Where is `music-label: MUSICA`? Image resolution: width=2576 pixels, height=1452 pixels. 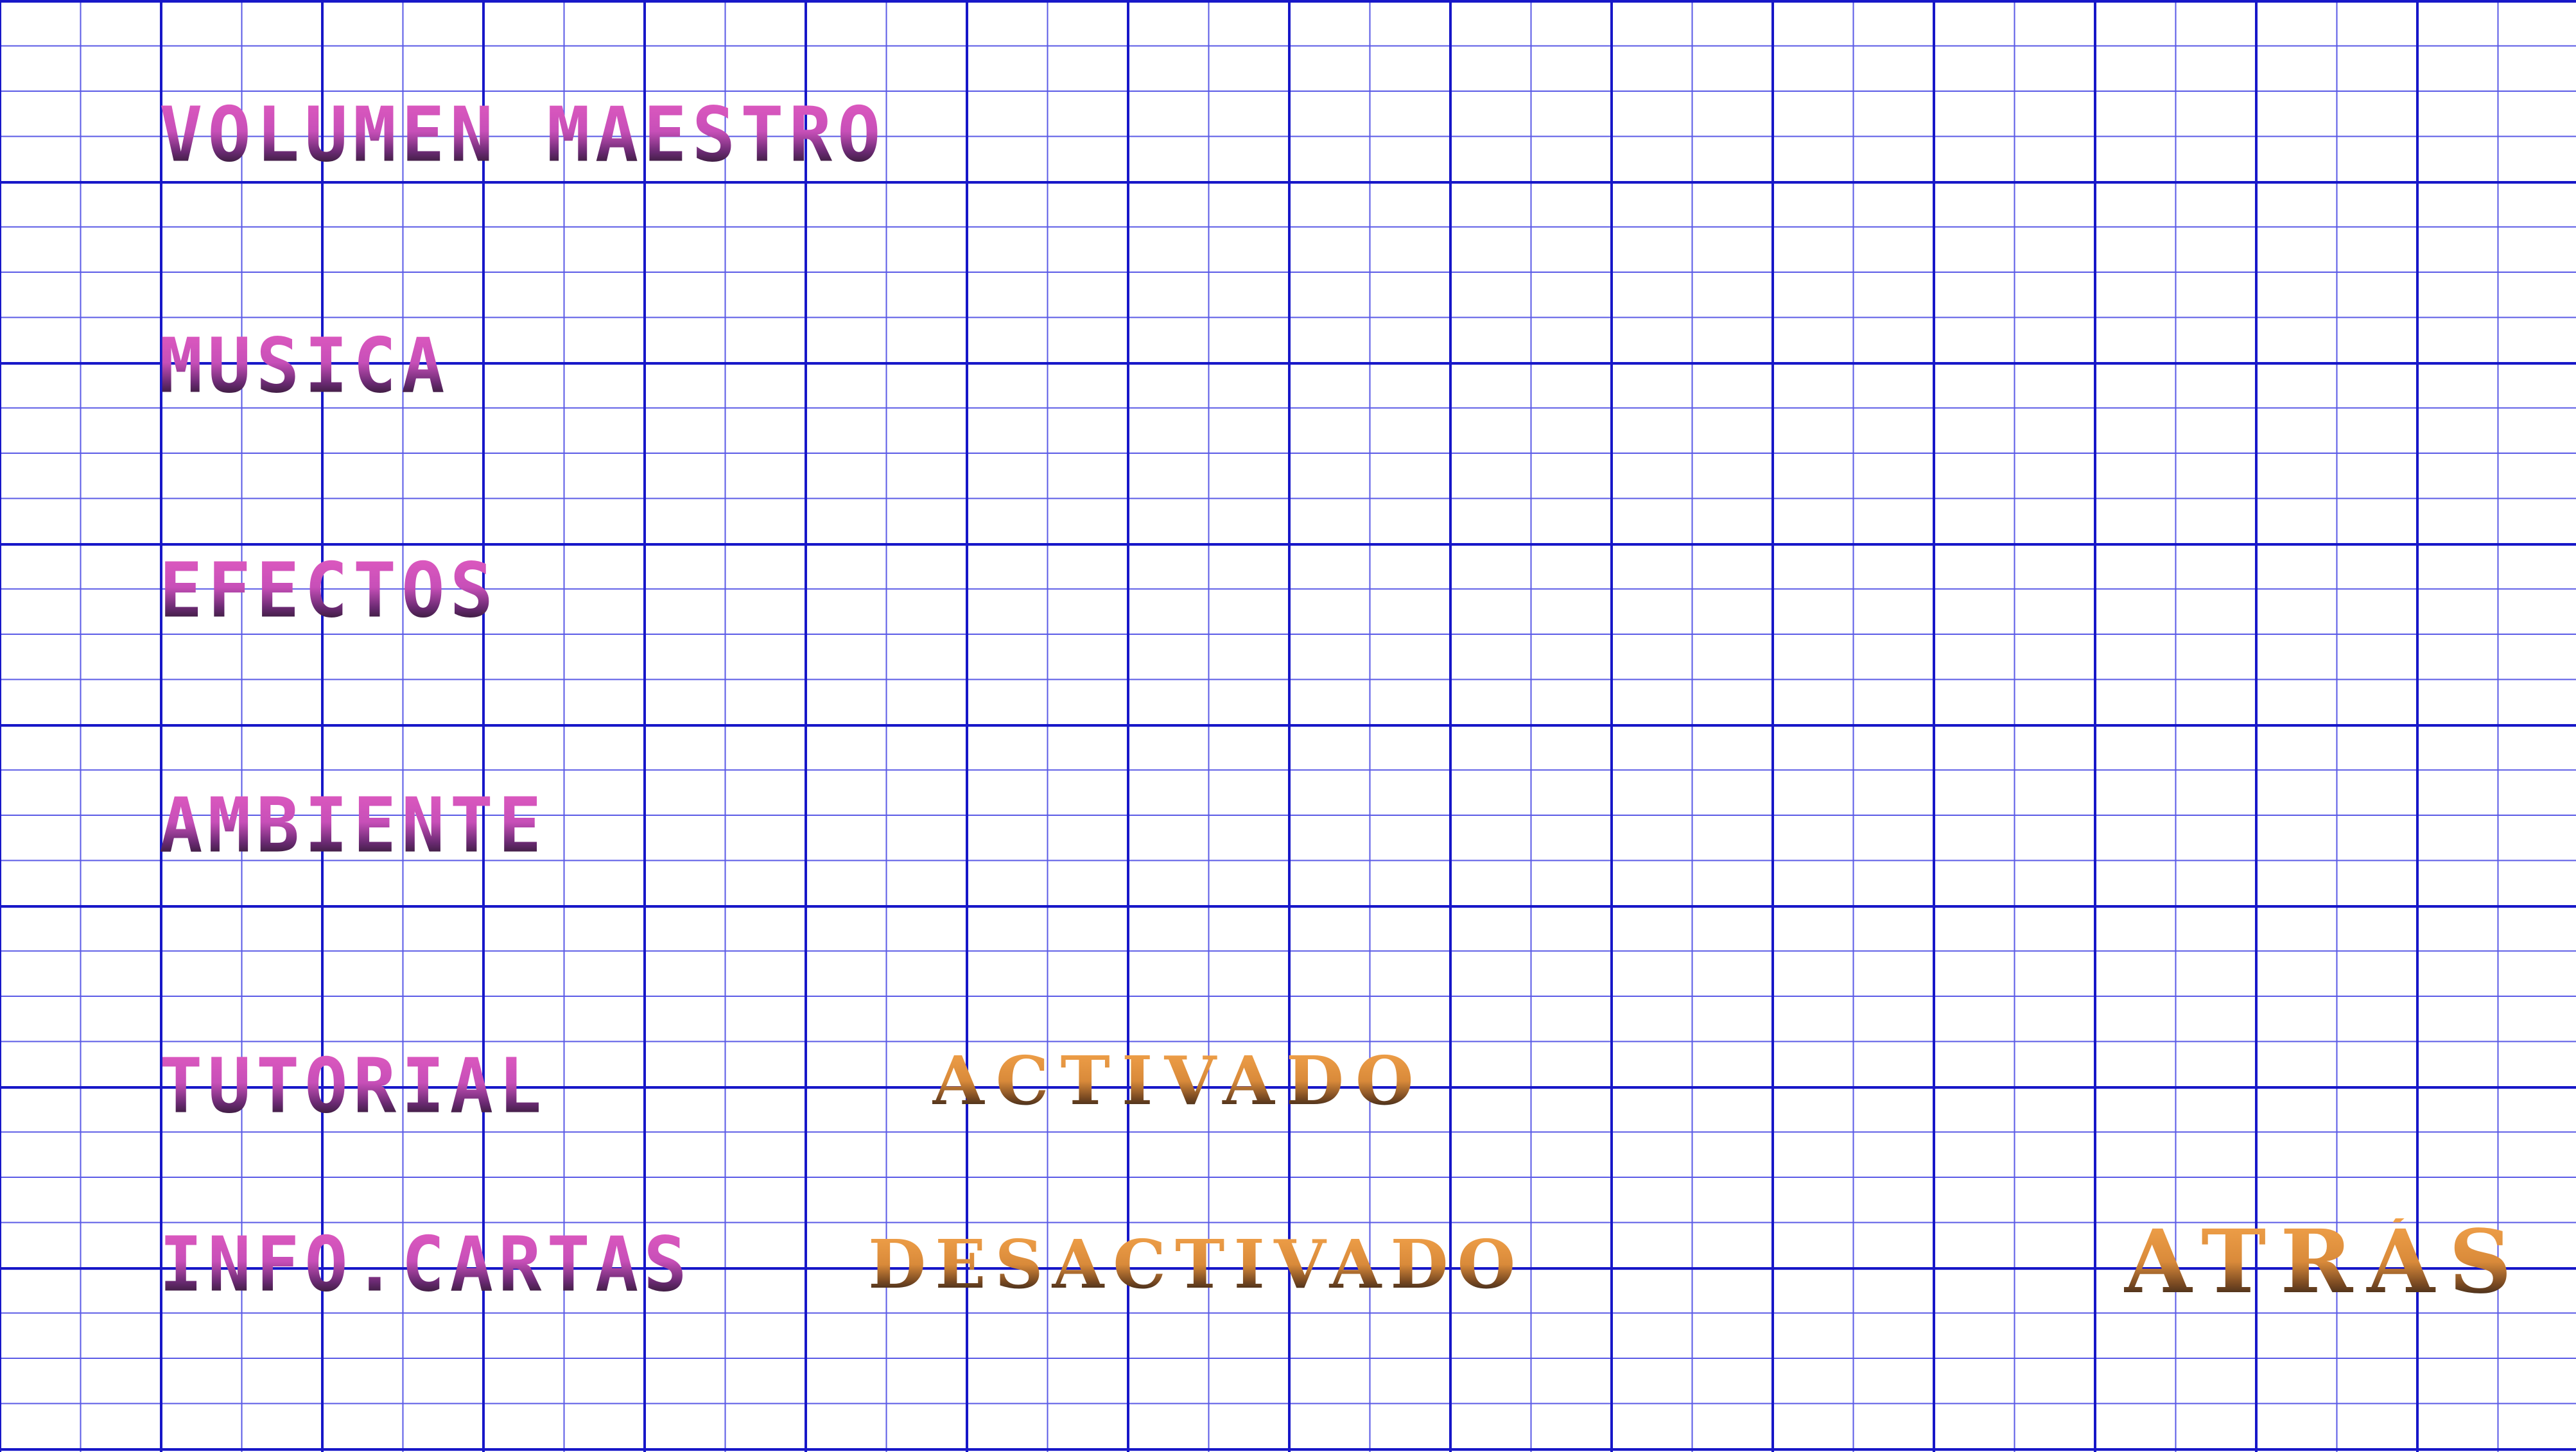
music-label: MUSICA is located at coordinates (304, 366).